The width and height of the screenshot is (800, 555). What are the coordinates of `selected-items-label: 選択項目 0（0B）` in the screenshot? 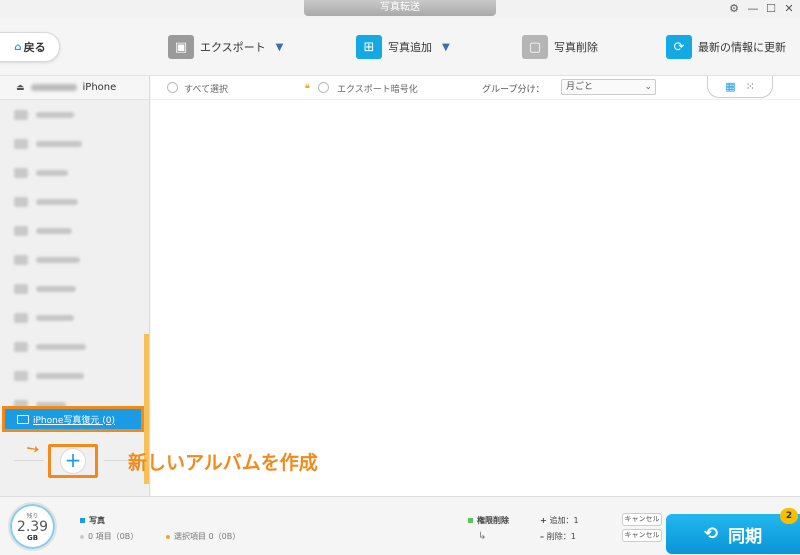 It's located at (207, 536).